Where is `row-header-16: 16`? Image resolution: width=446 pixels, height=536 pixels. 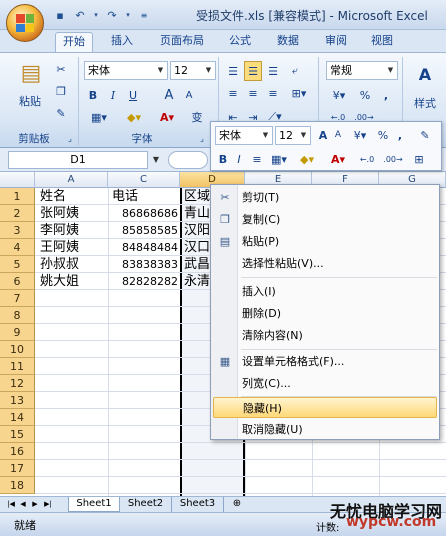 row-header-16: 16 is located at coordinates (17, 451).